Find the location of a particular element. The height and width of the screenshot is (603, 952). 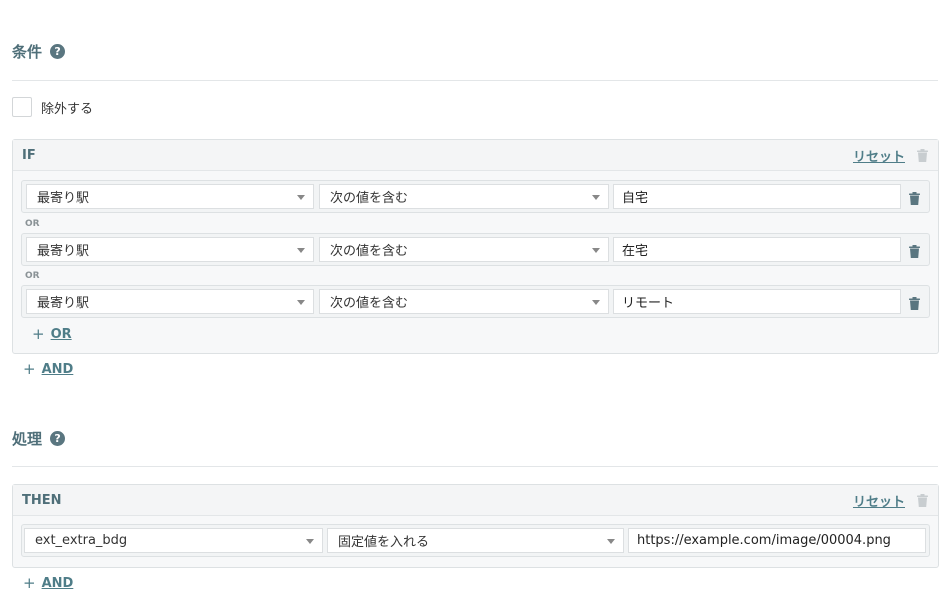

exclude-label: 除外する is located at coordinates (67, 109).